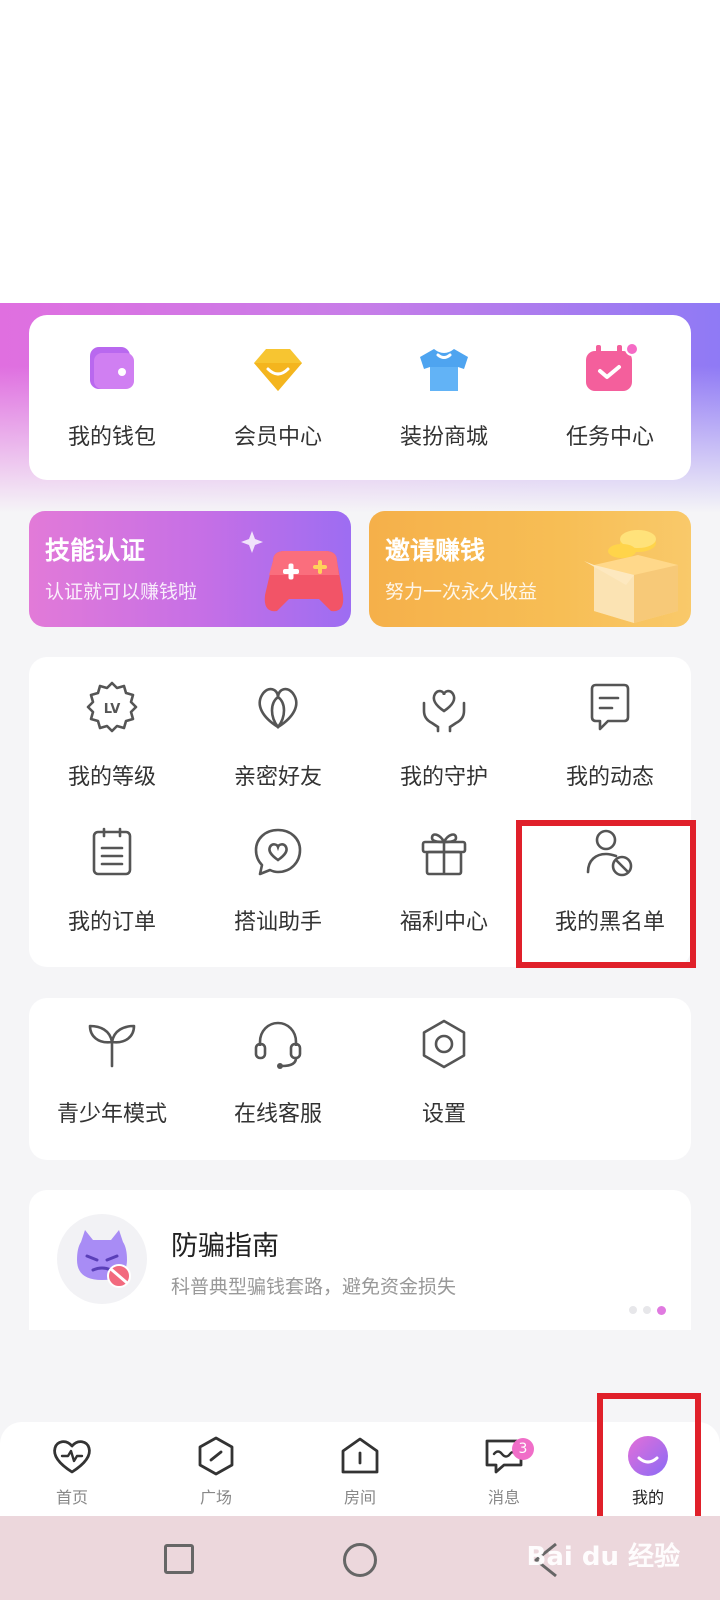 The image size is (720, 1600). What do you see at coordinates (102, 1259) in the screenshot?
I see `anti-fraud-devil-icon` at bounding box center [102, 1259].